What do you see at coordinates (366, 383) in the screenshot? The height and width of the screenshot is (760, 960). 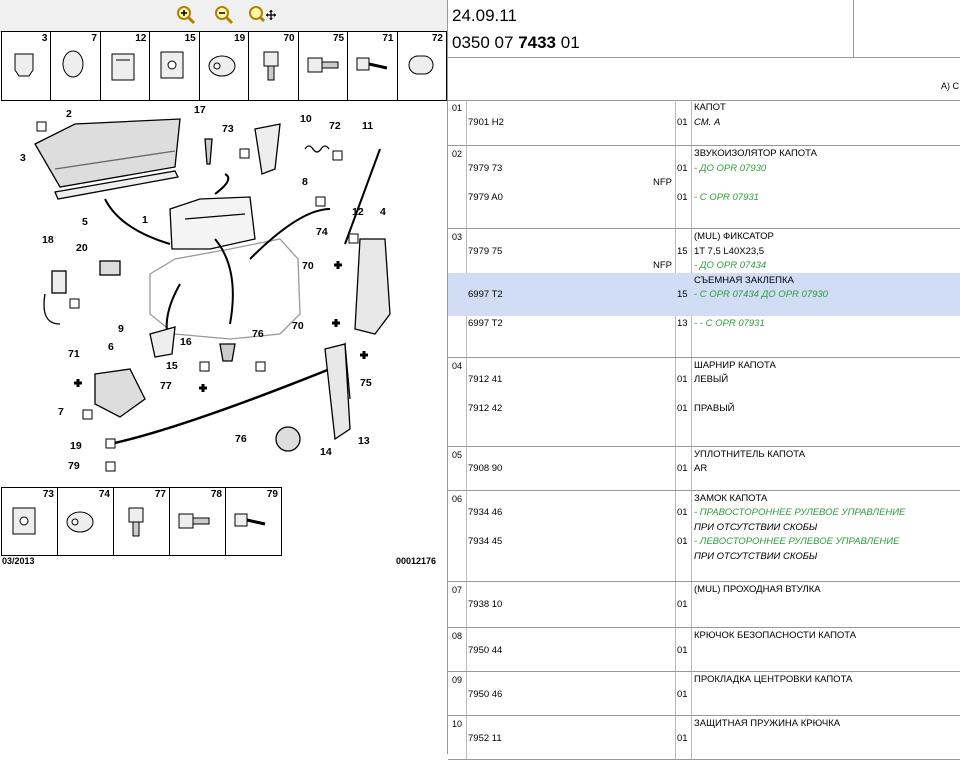 I see `diagram-label: 75` at bounding box center [366, 383].